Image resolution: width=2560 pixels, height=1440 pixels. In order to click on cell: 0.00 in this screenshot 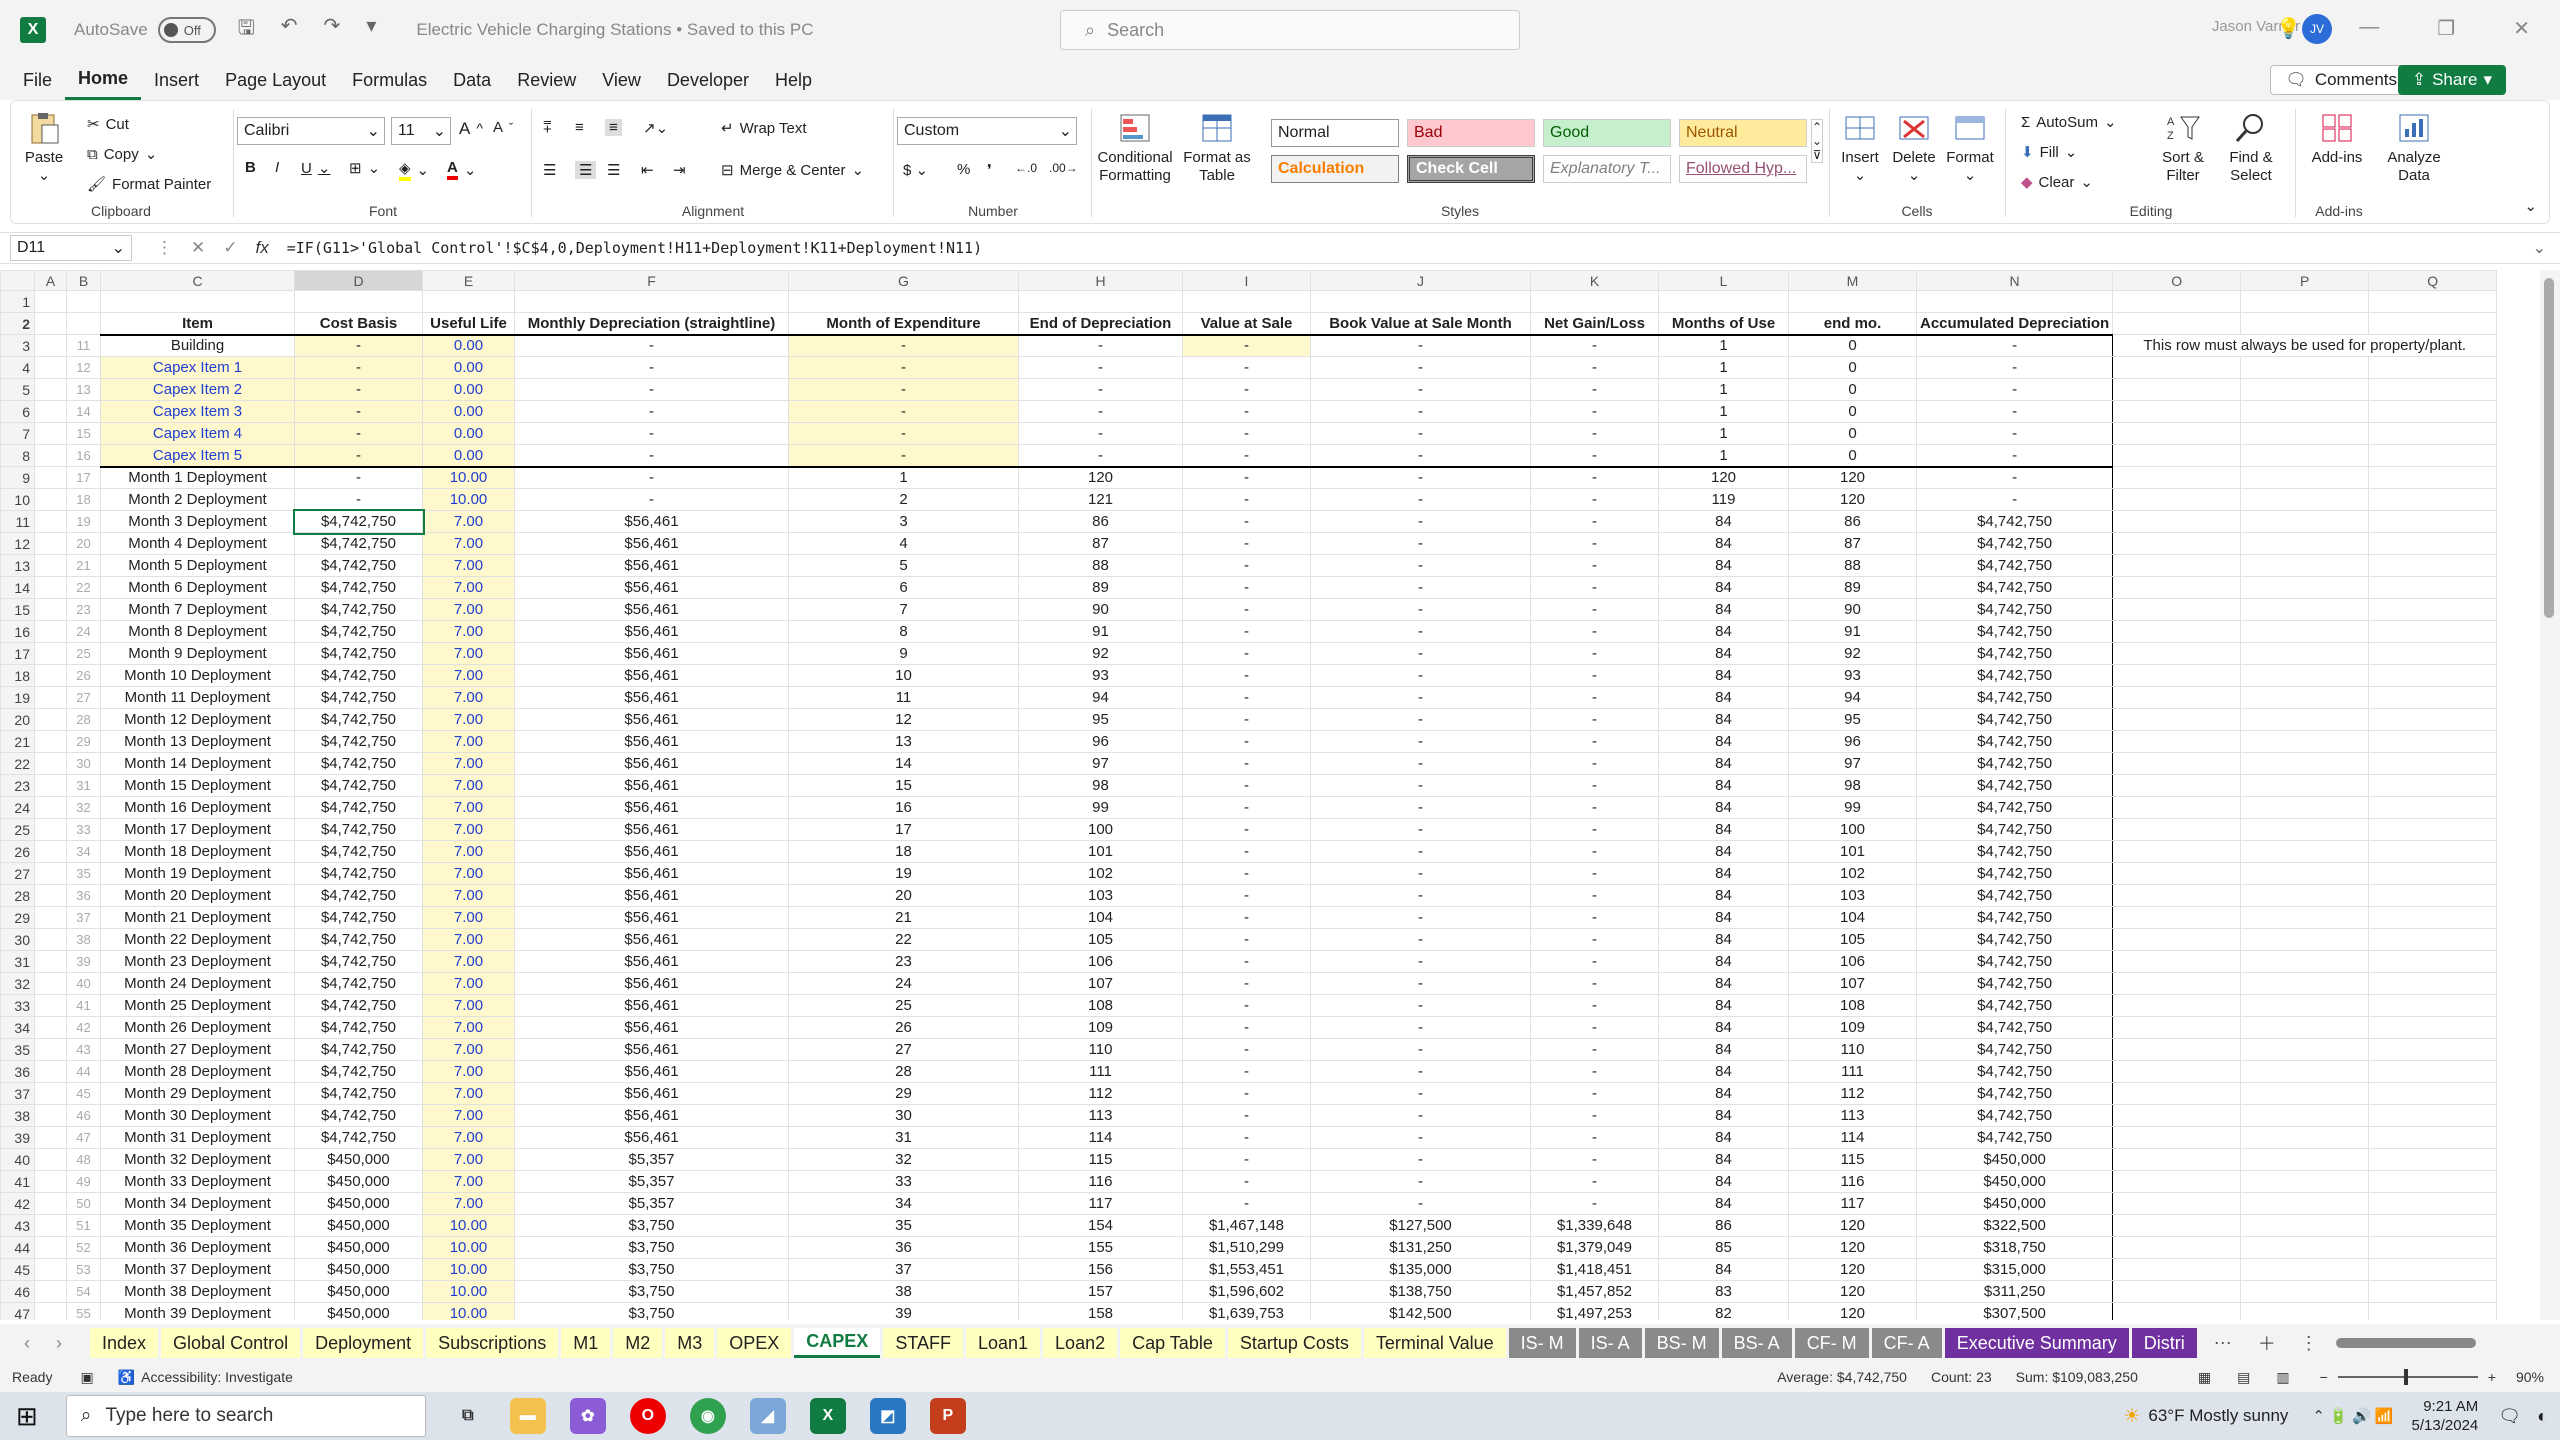, I will do `click(468, 367)`.